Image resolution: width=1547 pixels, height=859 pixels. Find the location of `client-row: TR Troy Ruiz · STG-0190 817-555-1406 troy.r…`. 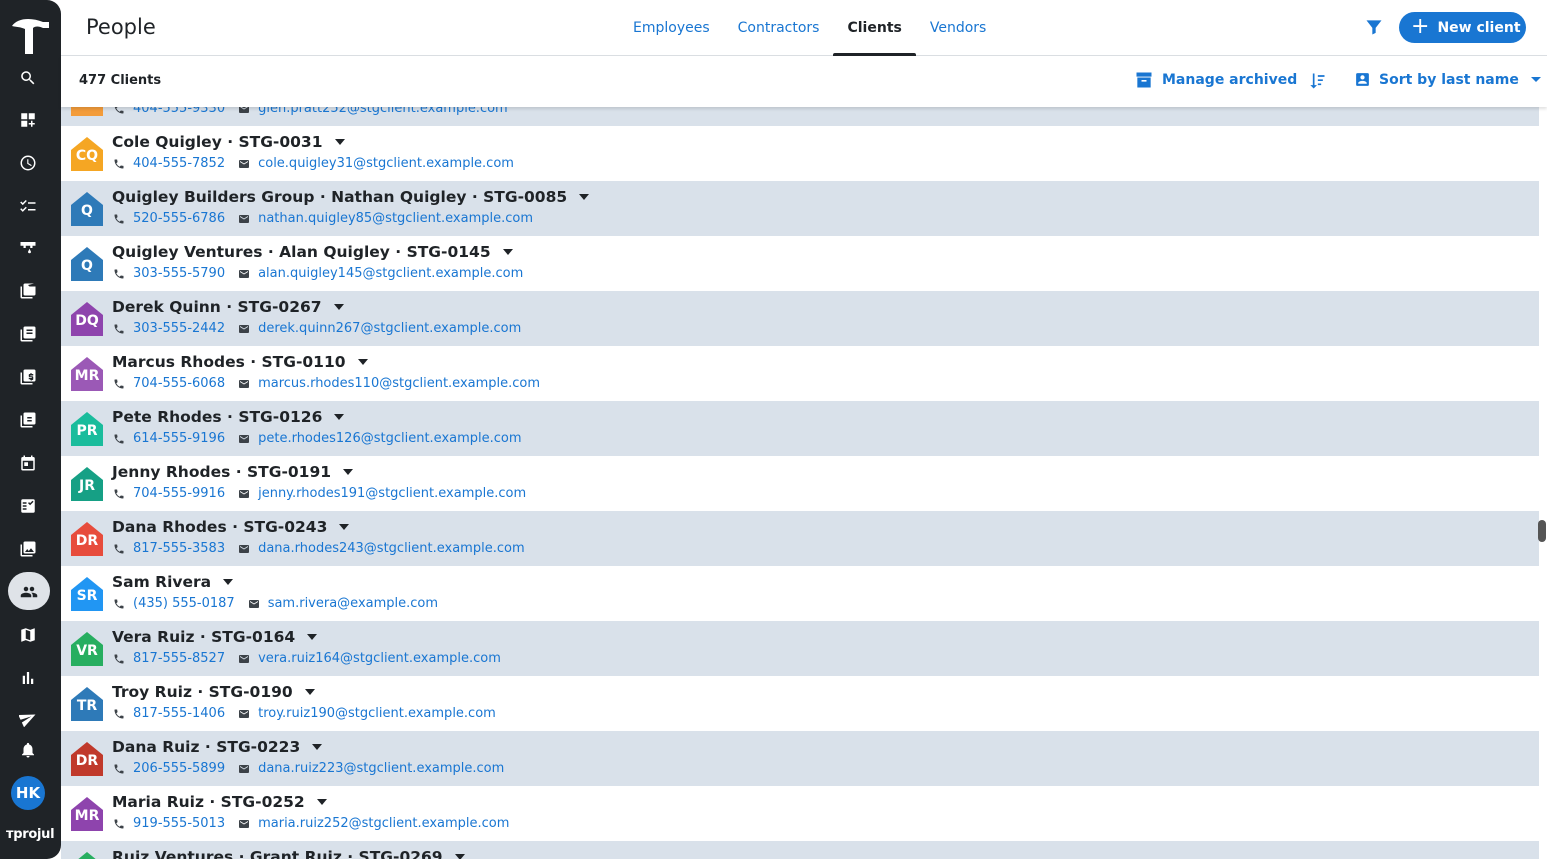

client-row: TR Troy Ruiz · STG-0190 817-555-1406 troy.r… is located at coordinates (800, 703).